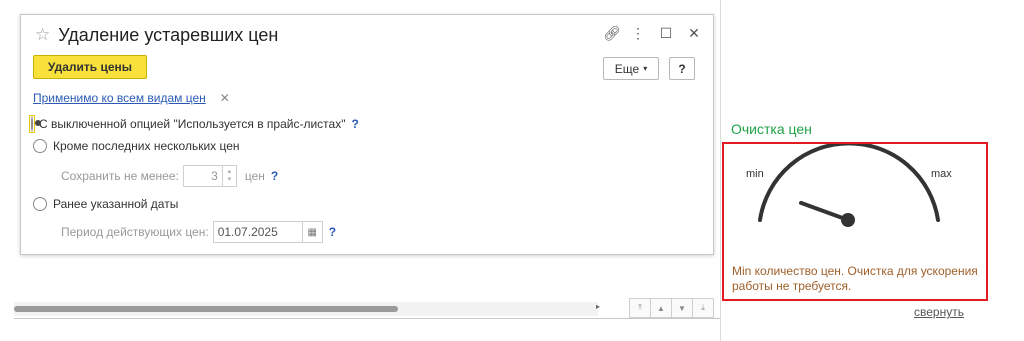 The width and height of the screenshot is (1024, 341). I want to click on radio-focus-frame, so click(32, 124).